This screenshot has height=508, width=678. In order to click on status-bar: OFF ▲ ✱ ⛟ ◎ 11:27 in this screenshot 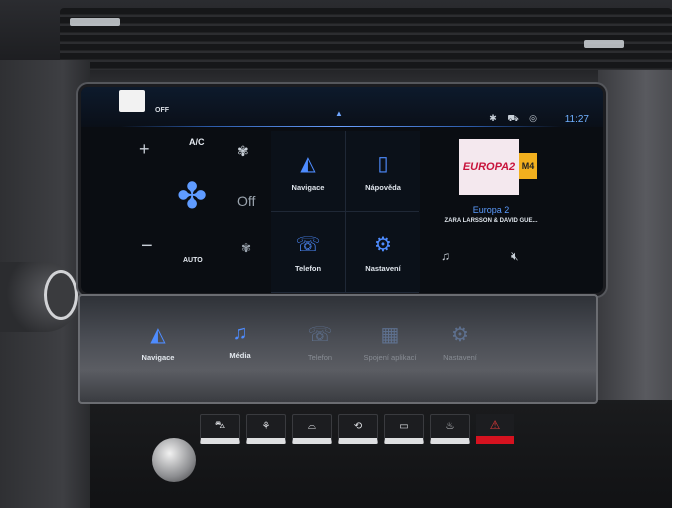, I will do `click(342, 107)`.